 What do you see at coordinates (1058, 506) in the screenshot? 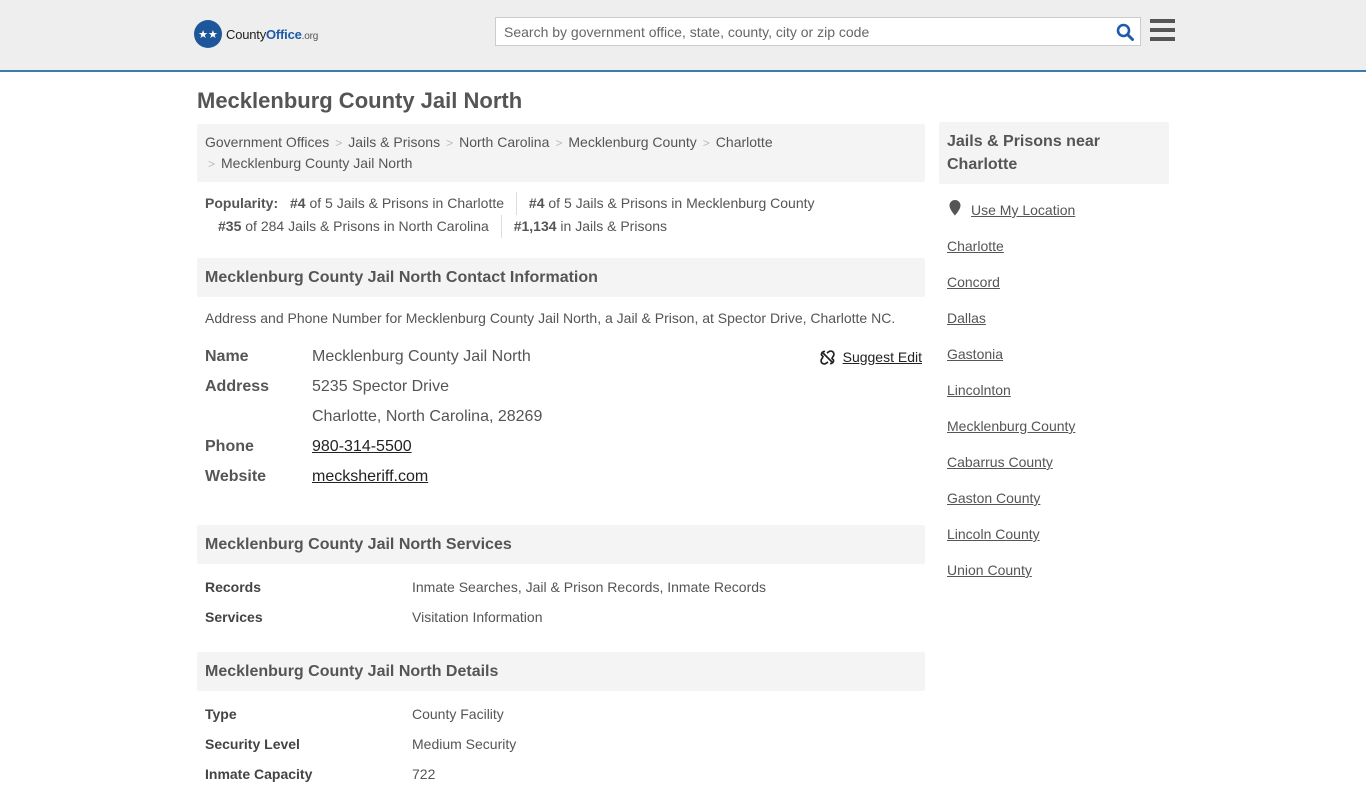
I see `sidebar-link-item: Gaston County` at bounding box center [1058, 506].